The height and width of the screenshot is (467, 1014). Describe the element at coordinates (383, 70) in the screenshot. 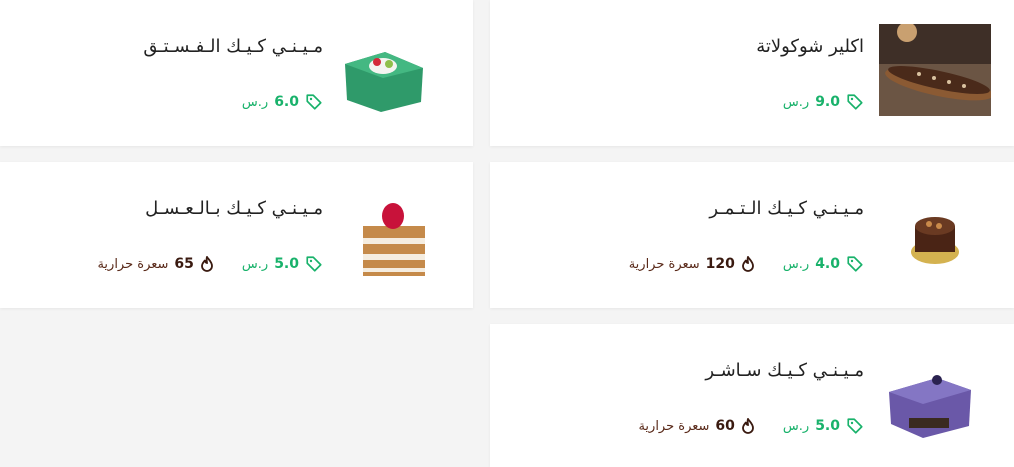

I see `product-image-pistachio` at that location.